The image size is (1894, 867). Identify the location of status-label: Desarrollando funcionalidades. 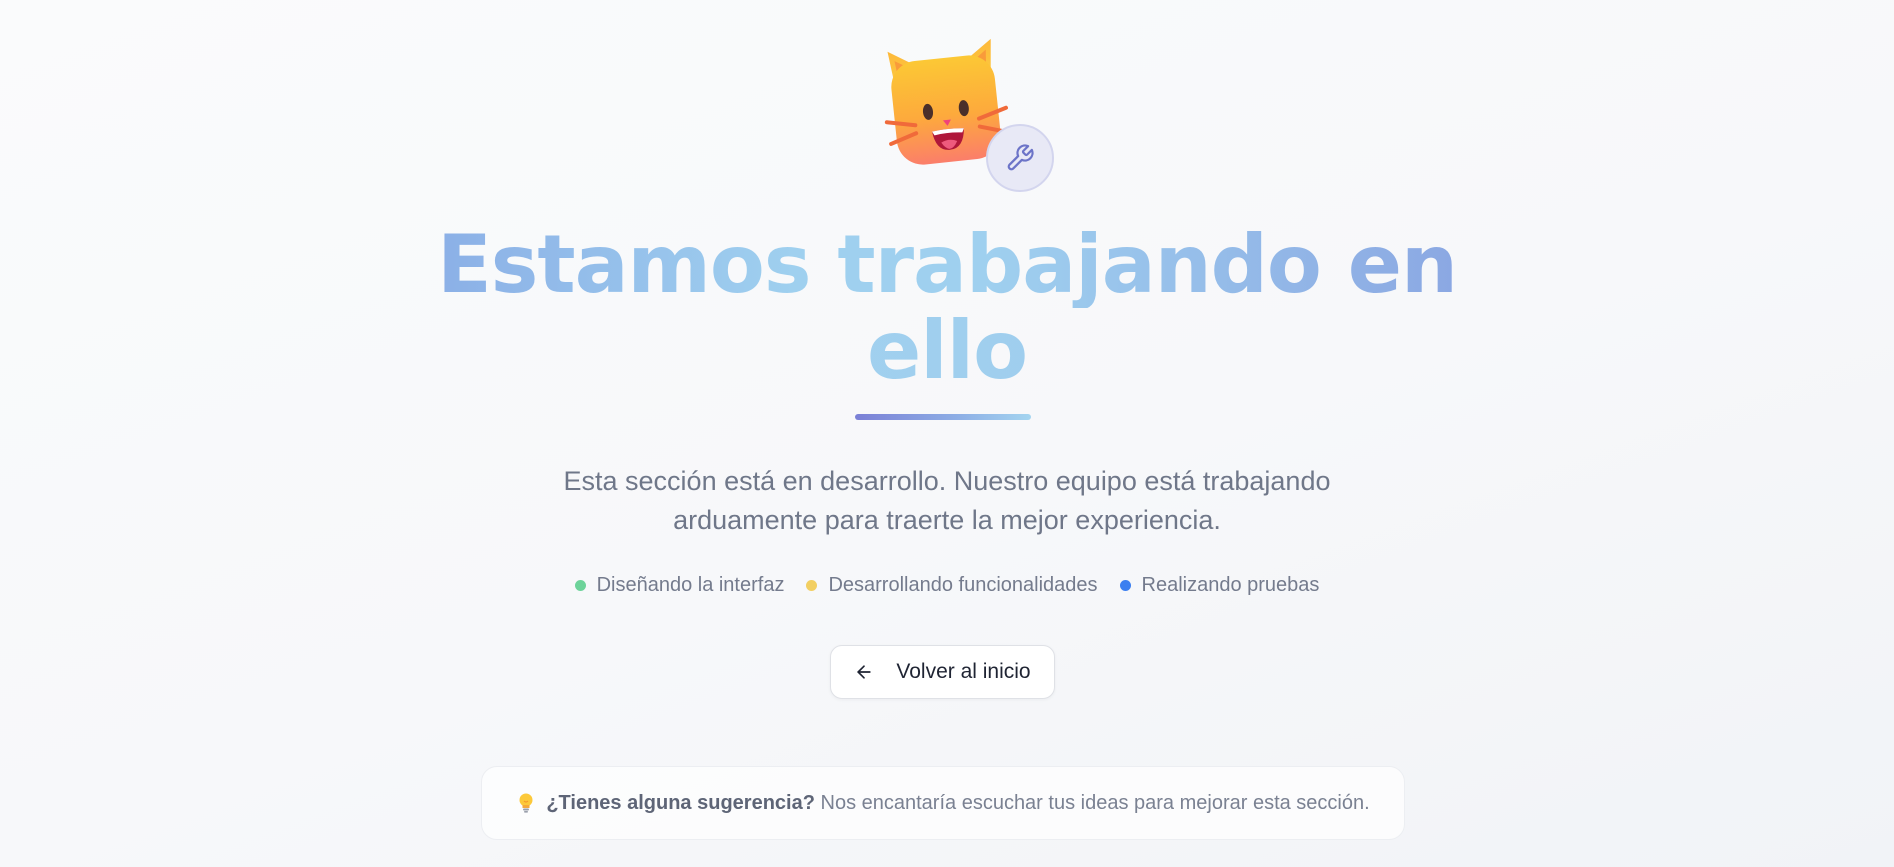
(963, 585).